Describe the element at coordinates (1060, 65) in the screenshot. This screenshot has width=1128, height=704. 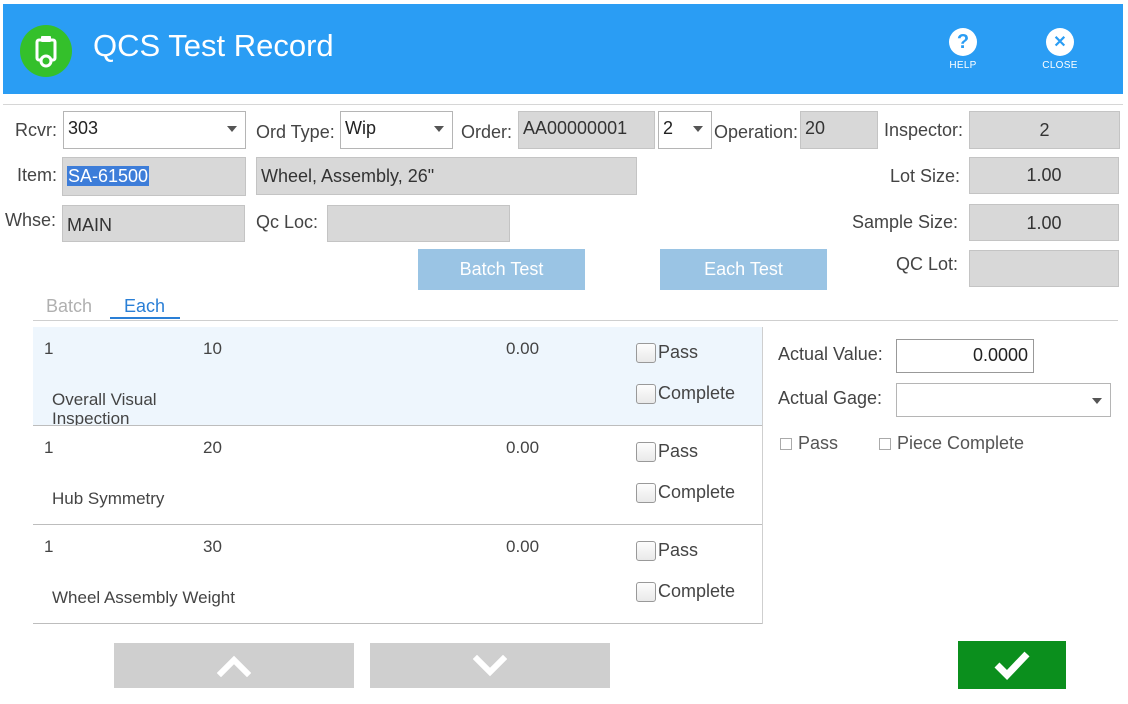
I see `close-label: CLOSE` at that location.